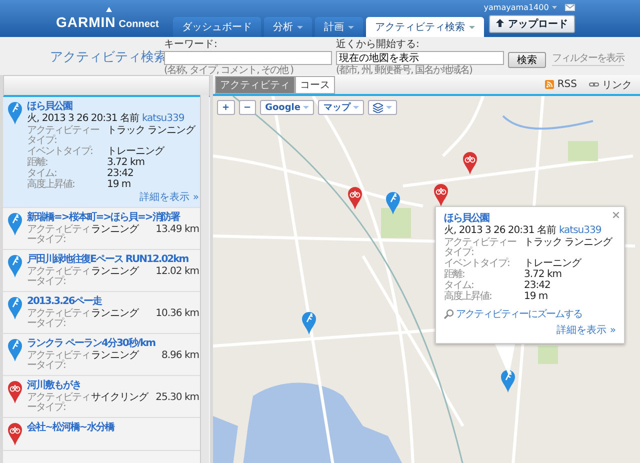 The height and width of the screenshot is (463, 640). I want to click on layers-button, so click(383, 107).